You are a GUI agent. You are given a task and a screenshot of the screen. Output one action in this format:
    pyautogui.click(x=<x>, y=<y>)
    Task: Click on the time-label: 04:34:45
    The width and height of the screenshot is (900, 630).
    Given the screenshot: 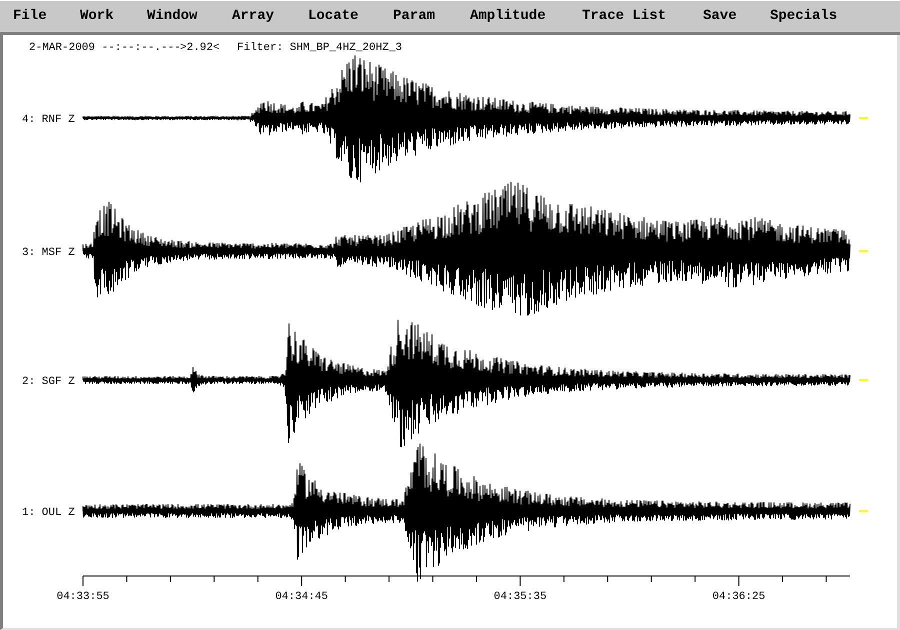 What is the action you would take?
    pyautogui.click(x=301, y=597)
    